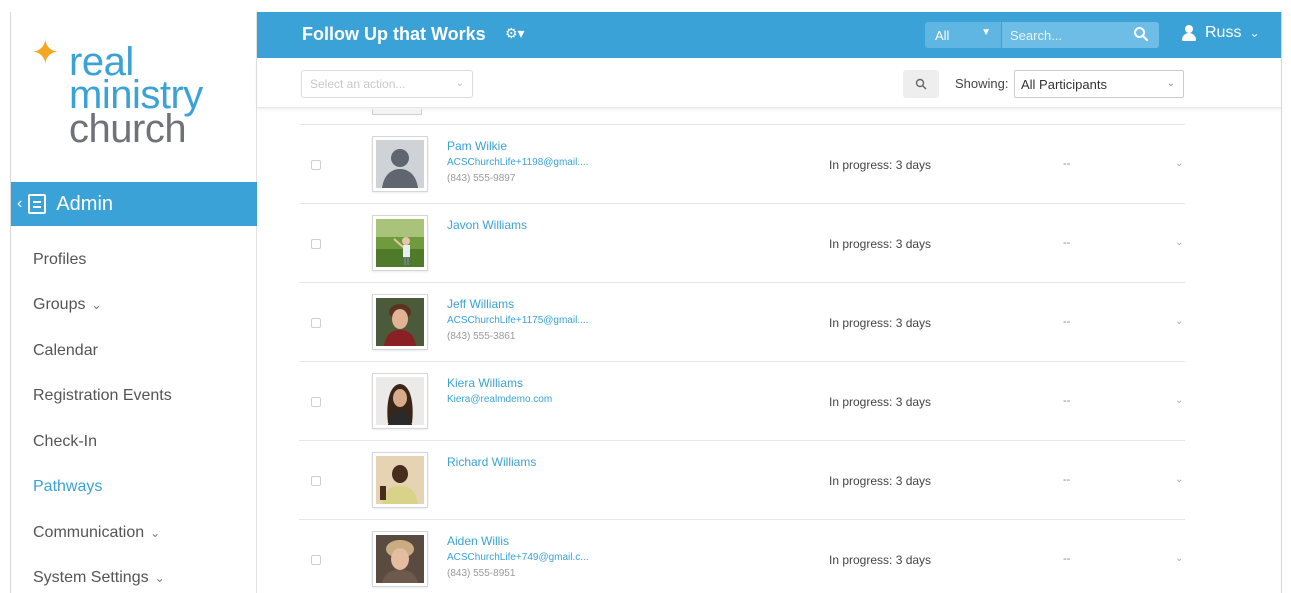 Image resolution: width=1291 pixels, height=593 pixels. What do you see at coordinates (85, 203) in the screenshot?
I see `admin-label: Admin` at bounding box center [85, 203].